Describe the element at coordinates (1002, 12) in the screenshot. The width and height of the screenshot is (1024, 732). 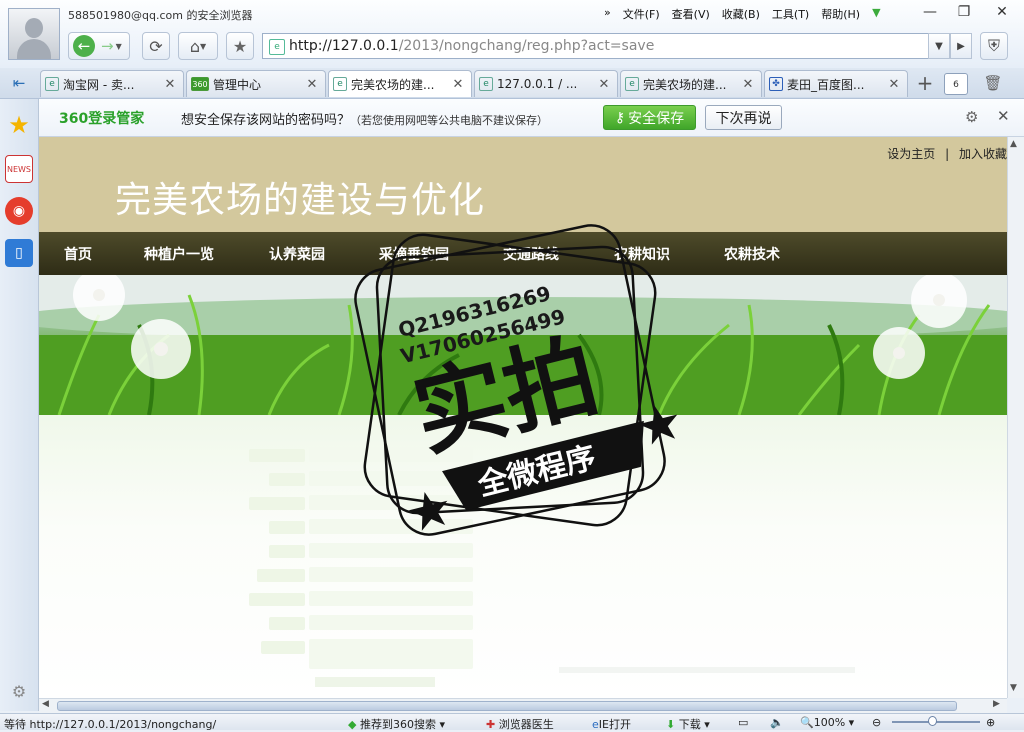
I see `close-window-button: ✕` at that location.